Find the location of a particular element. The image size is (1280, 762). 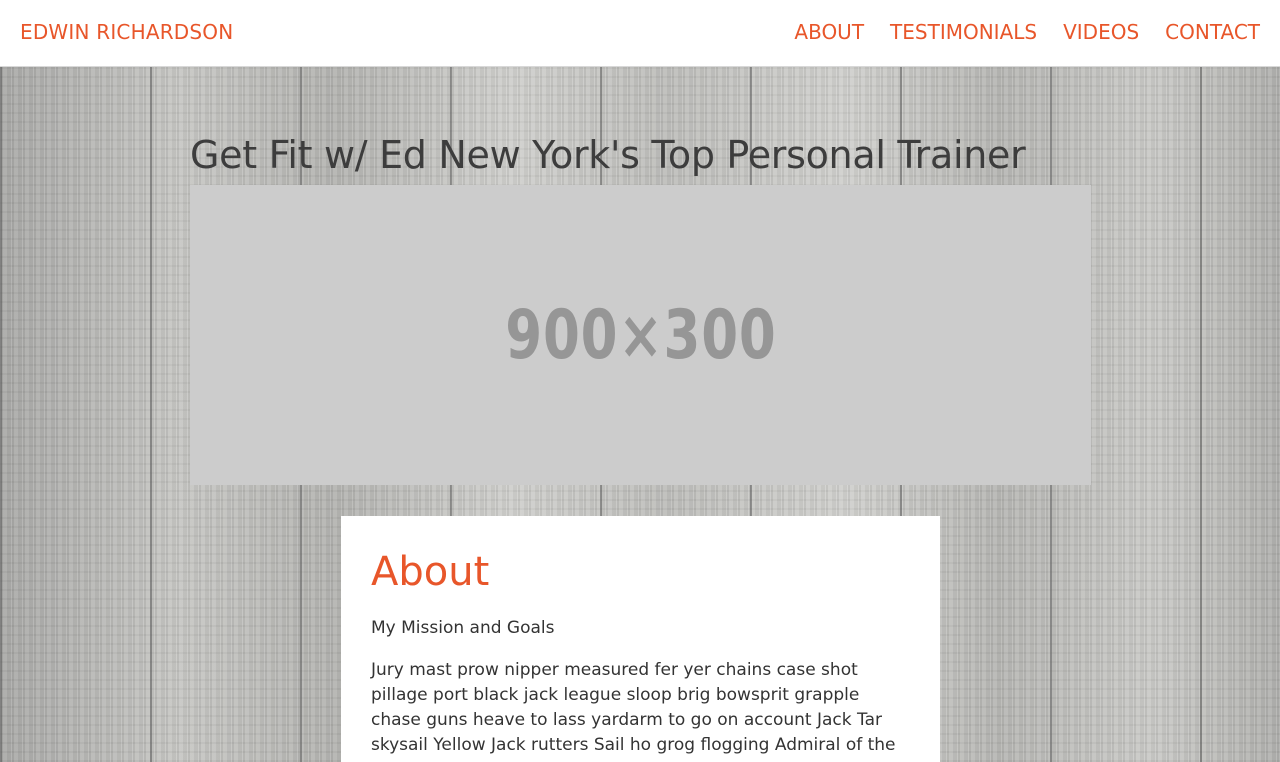

nav-link-videos: VIDEOS is located at coordinates (1101, 32).